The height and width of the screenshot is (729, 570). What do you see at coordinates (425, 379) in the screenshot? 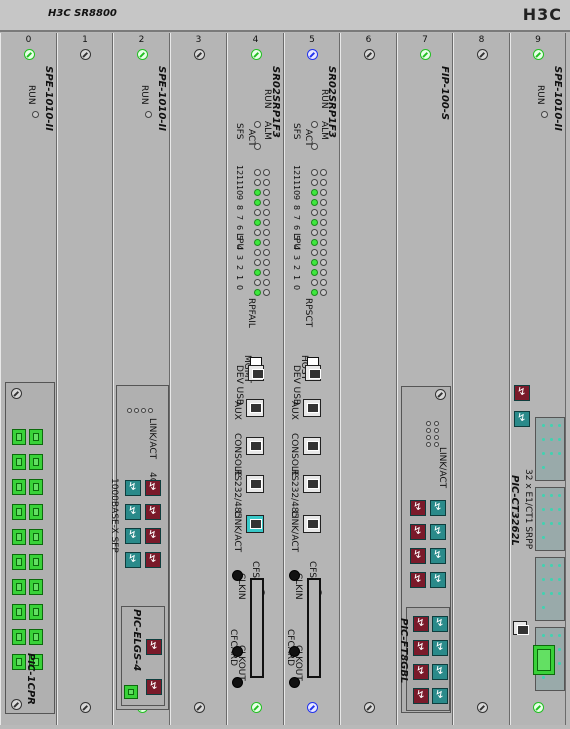
I see `slot-7: 7 FIP-100-S LINK/ACT PIC-FT8GBL` at bounding box center [425, 379].